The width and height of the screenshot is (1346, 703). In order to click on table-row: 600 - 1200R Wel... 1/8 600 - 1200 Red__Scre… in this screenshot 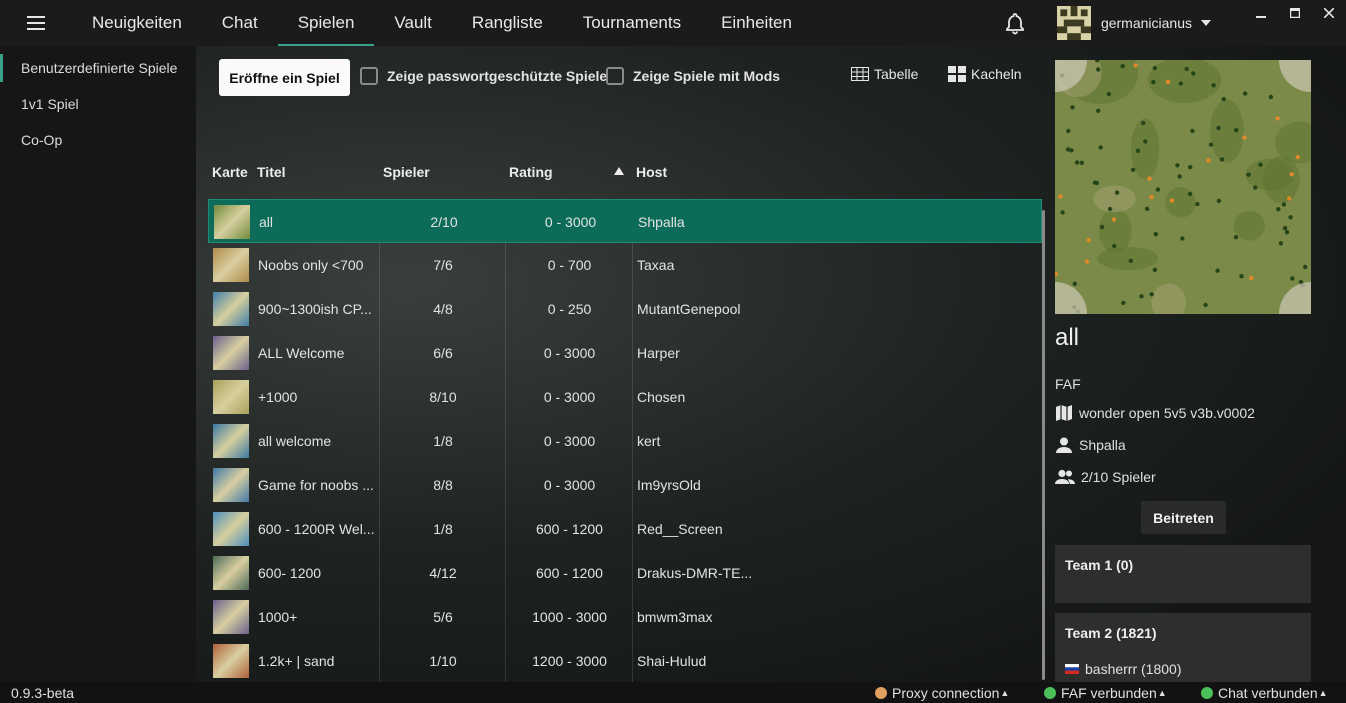, I will do `click(625, 529)`.